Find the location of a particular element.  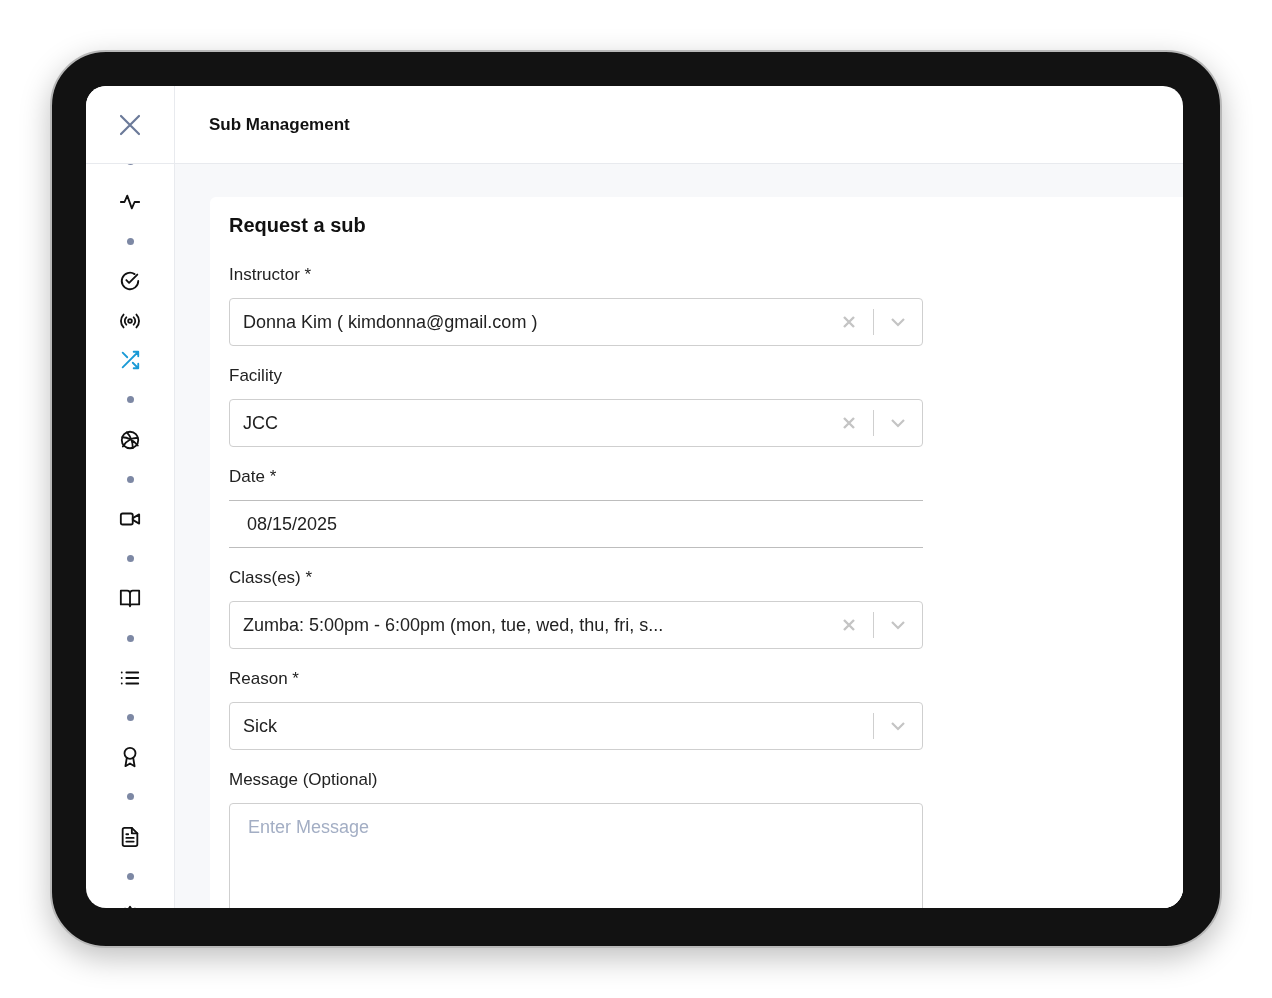

field-label: Message (Optional) is located at coordinates (304, 780).